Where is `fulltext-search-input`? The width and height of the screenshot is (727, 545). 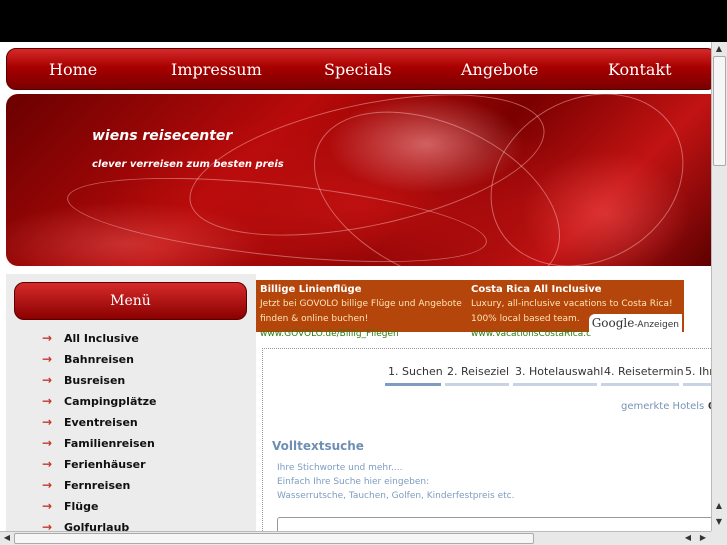
fulltext-search-input is located at coordinates (494, 524).